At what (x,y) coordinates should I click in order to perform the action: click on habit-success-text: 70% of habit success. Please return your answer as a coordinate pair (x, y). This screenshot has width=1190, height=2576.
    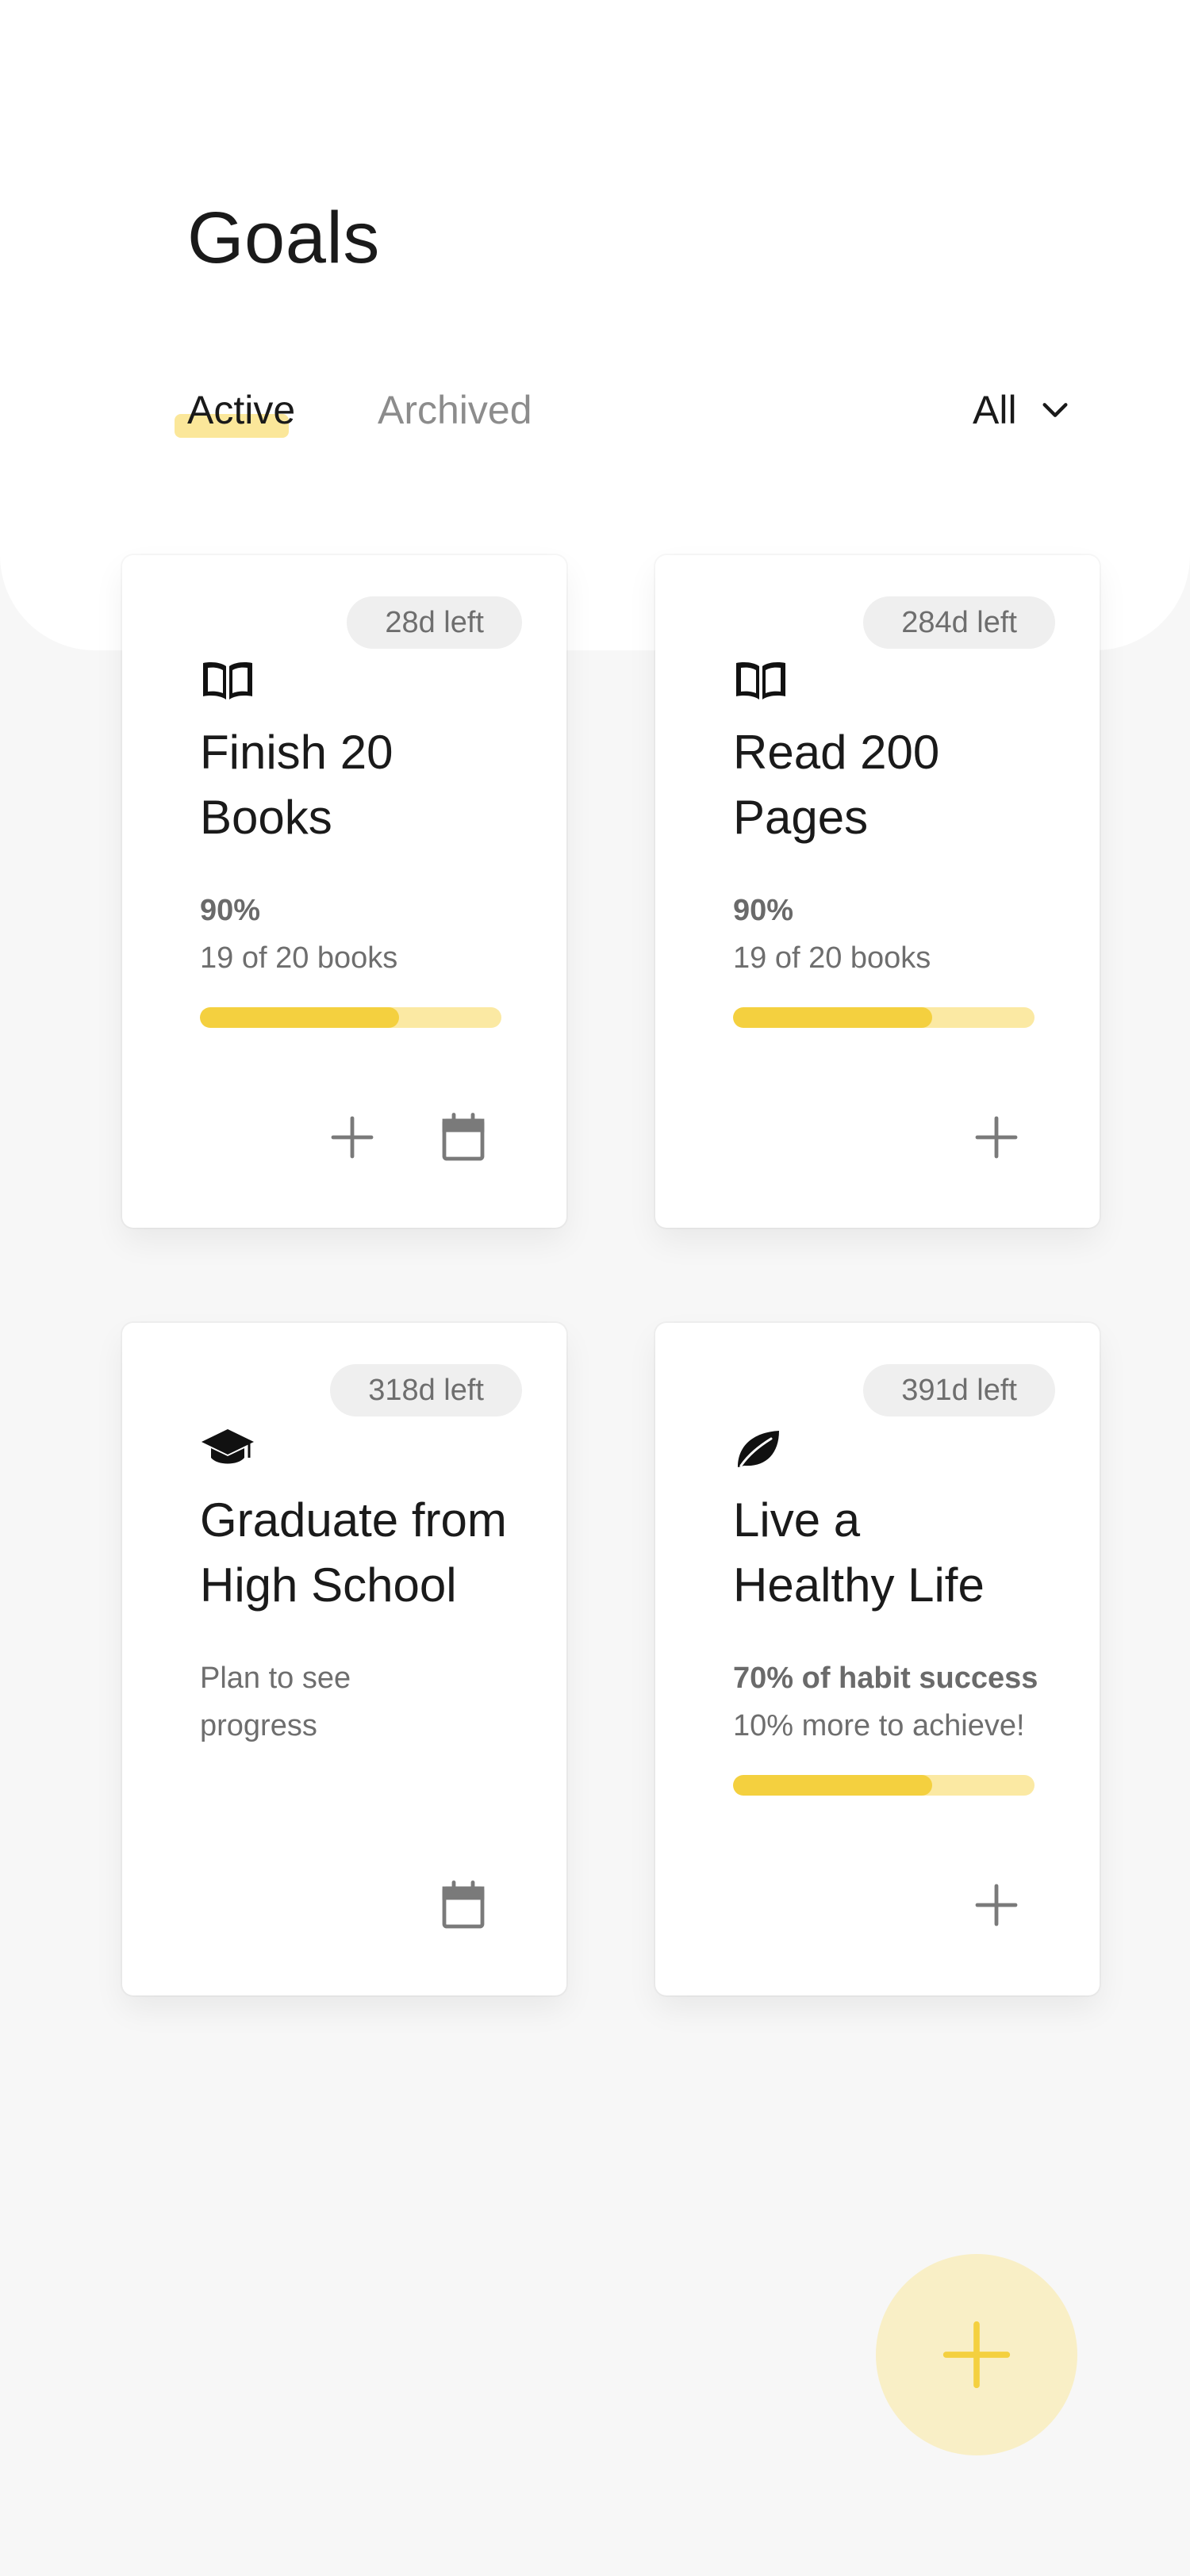
    Looking at the image, I should click on (885, 1679).